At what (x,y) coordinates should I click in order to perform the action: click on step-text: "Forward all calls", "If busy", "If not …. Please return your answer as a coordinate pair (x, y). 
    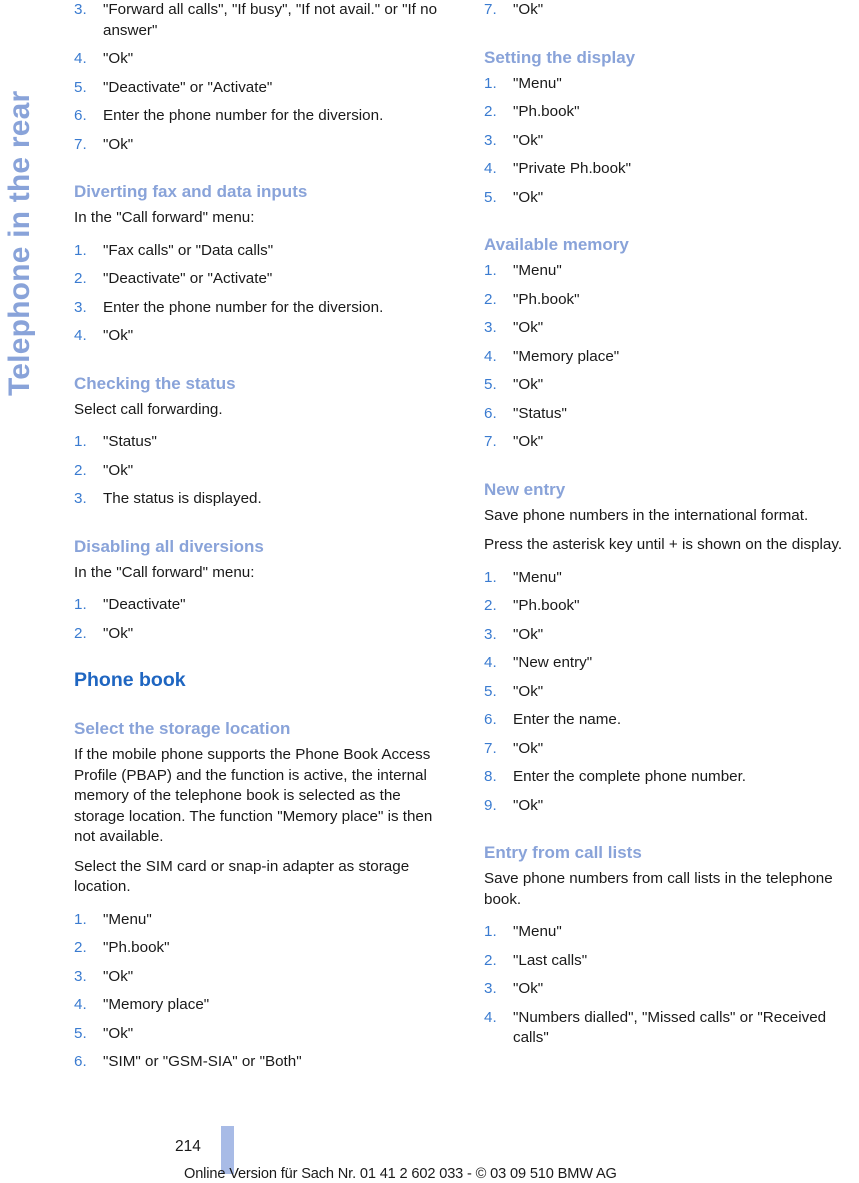
    Looking at the image, I should click on (270, 20).